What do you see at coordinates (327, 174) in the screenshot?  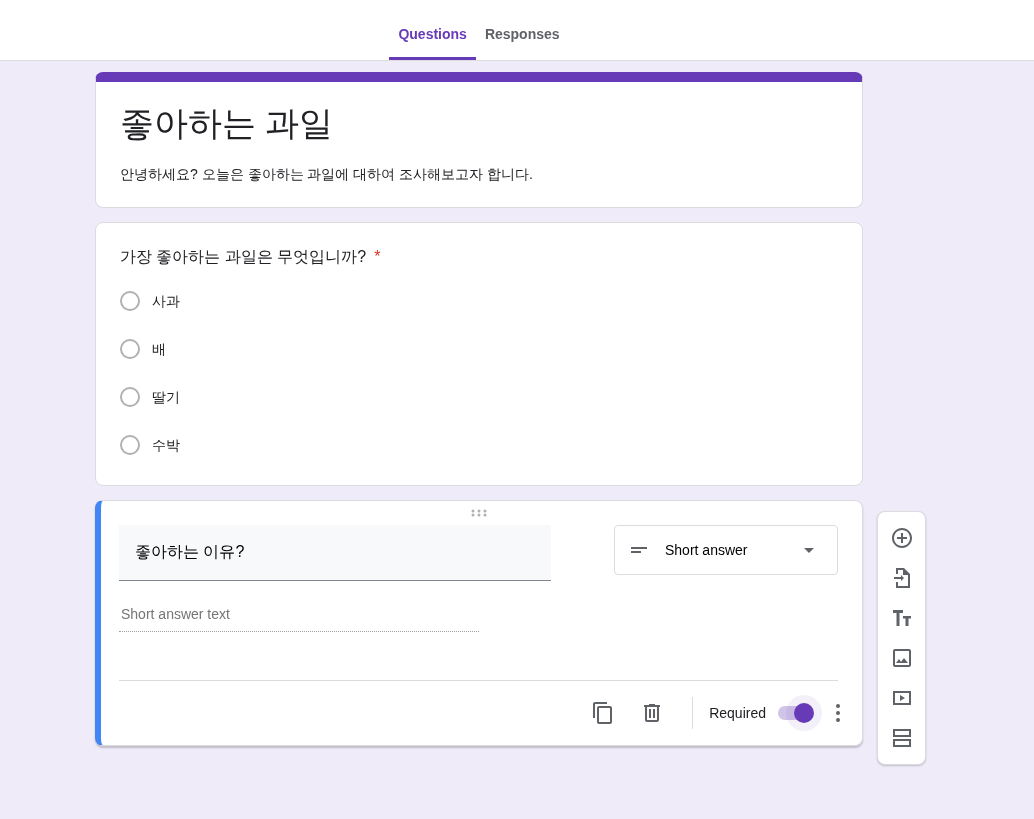 I see `form-description: 안녕하세요? 오늘은 좋아하는 과일에 대하여 조사해보고자 합니다.` at bounding box center [327, 174].